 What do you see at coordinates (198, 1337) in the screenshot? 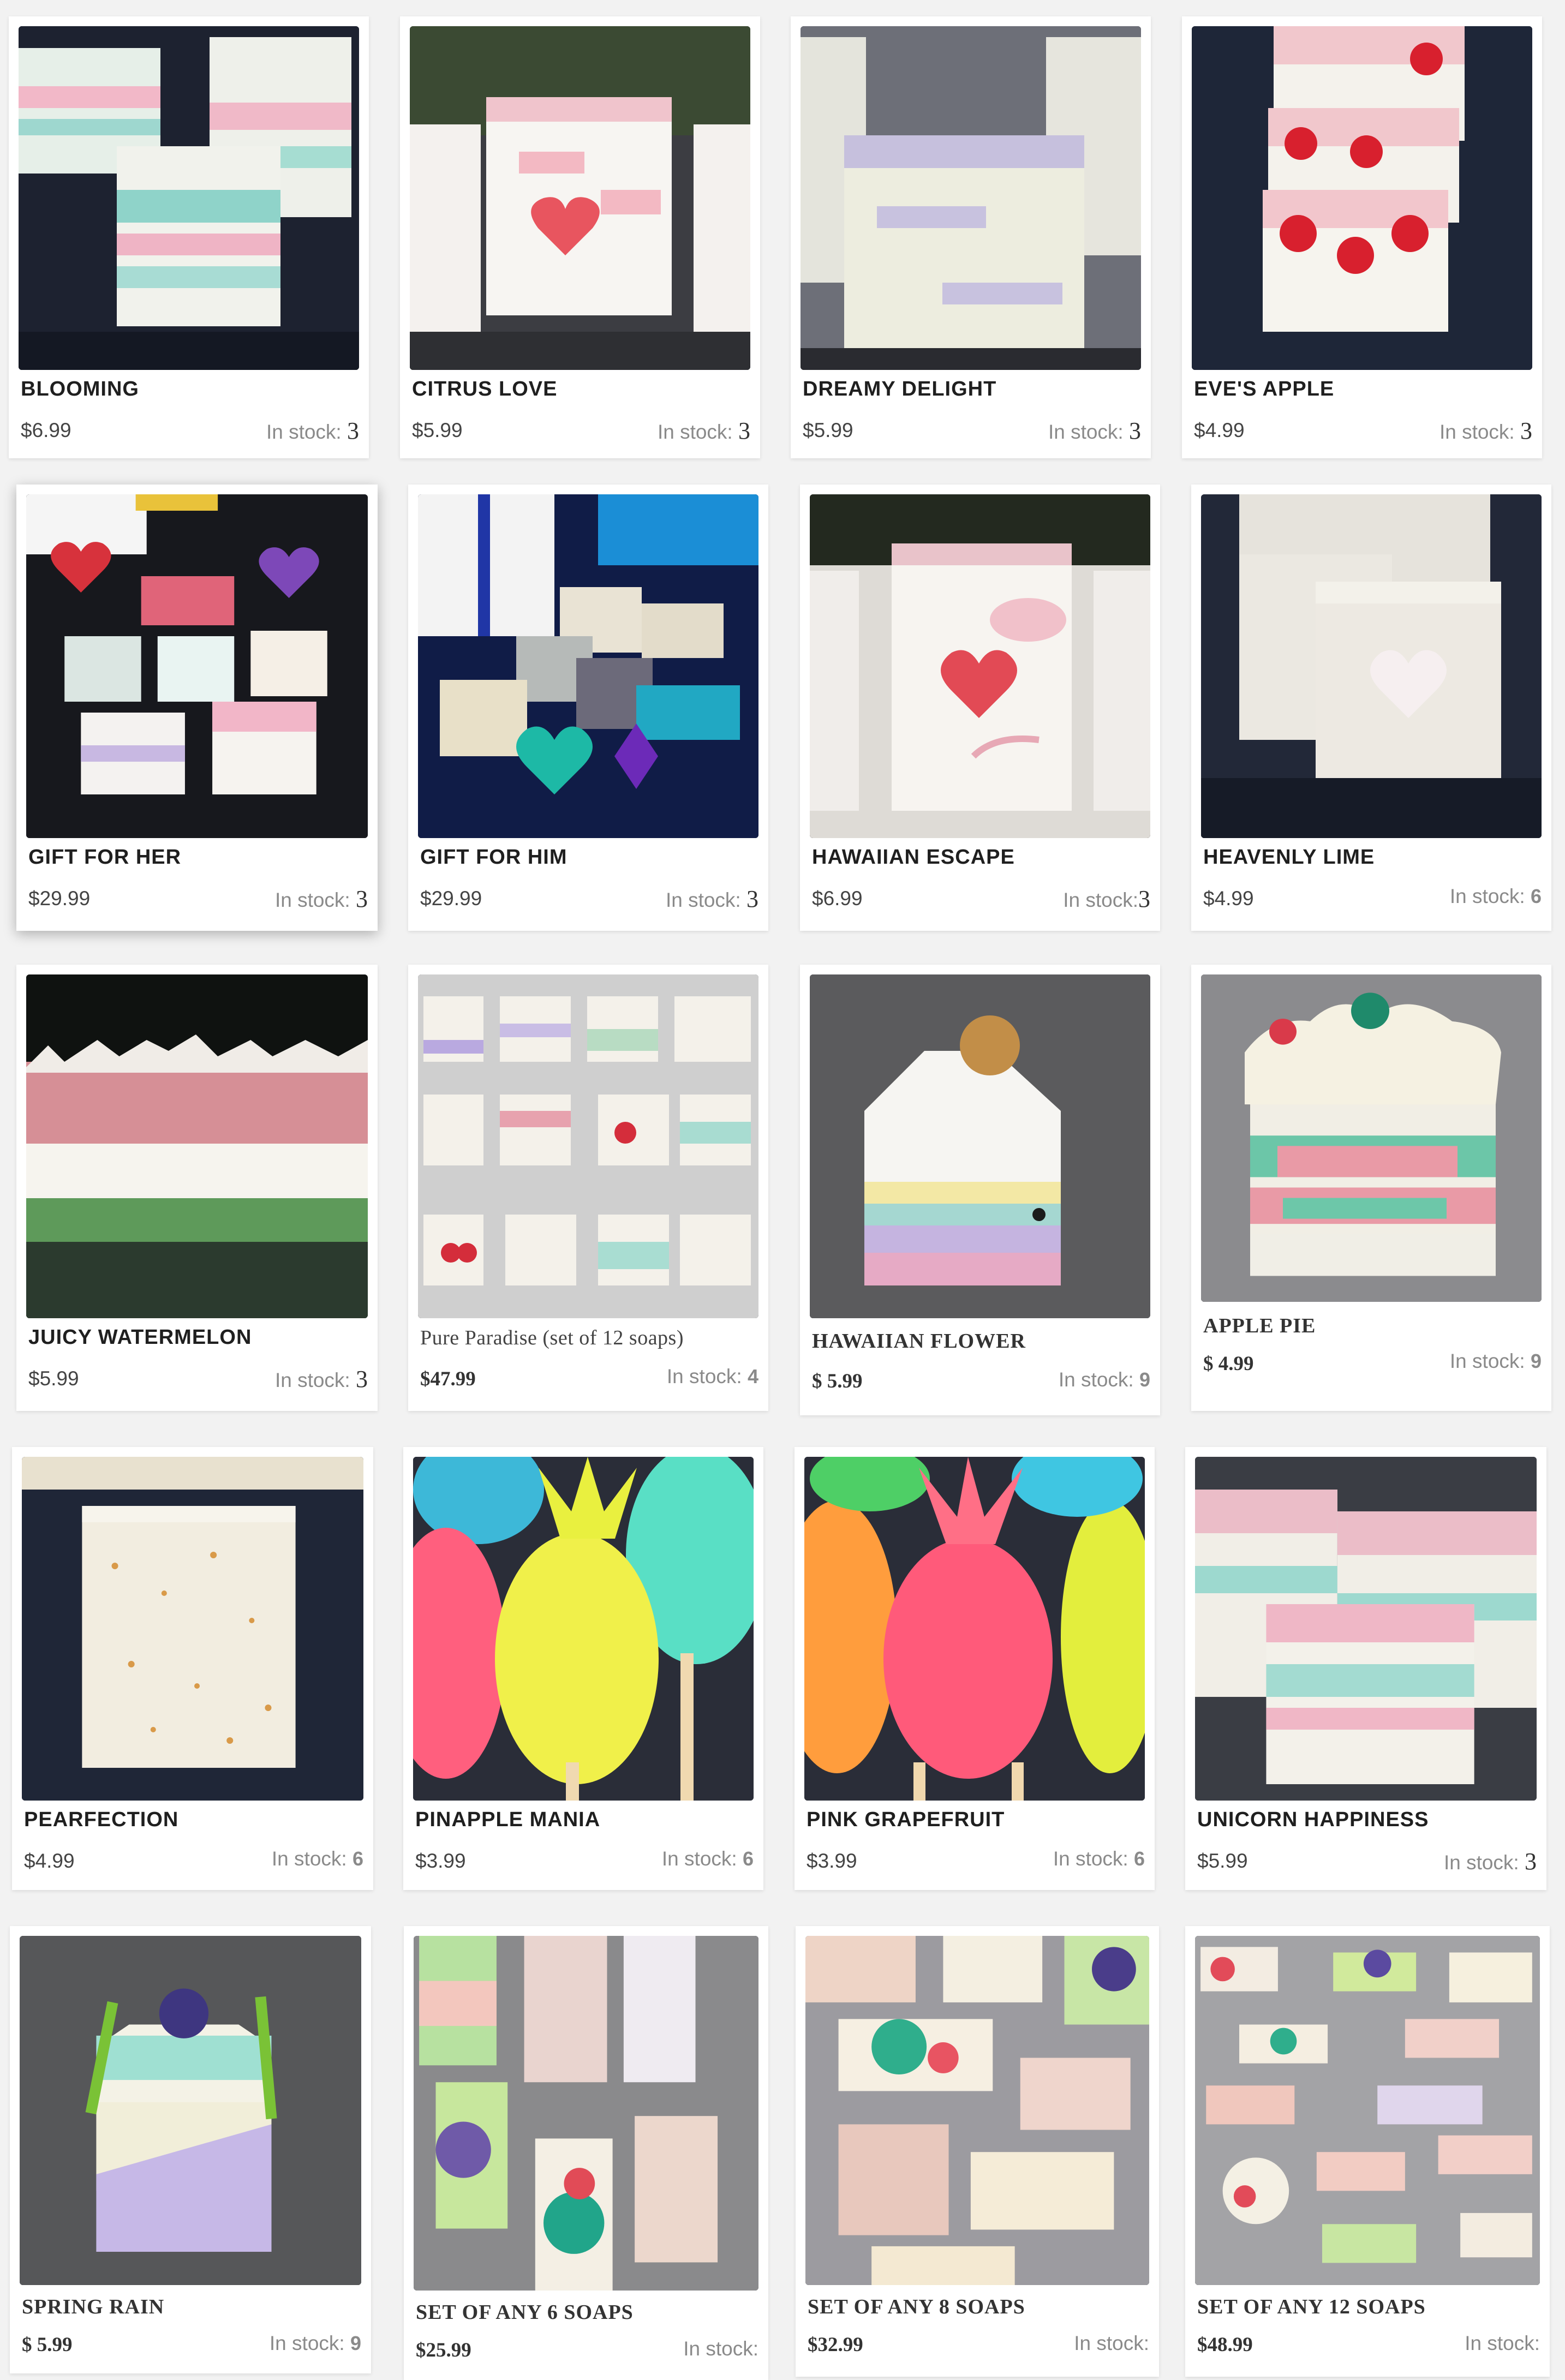
I see `product-name: JUICY WATERMELON` at bounding box center [198, 1337].